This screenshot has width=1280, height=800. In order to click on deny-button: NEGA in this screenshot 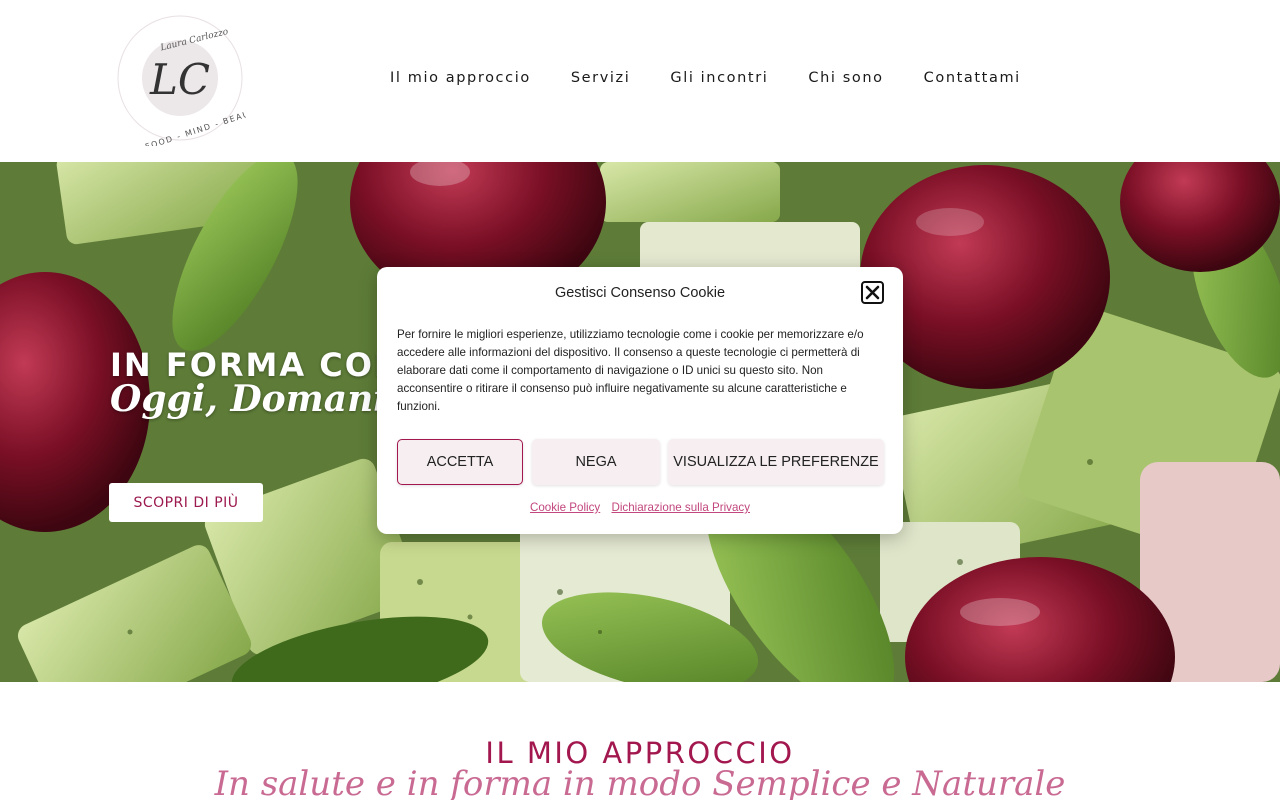, I will do `click(596, 462)`.